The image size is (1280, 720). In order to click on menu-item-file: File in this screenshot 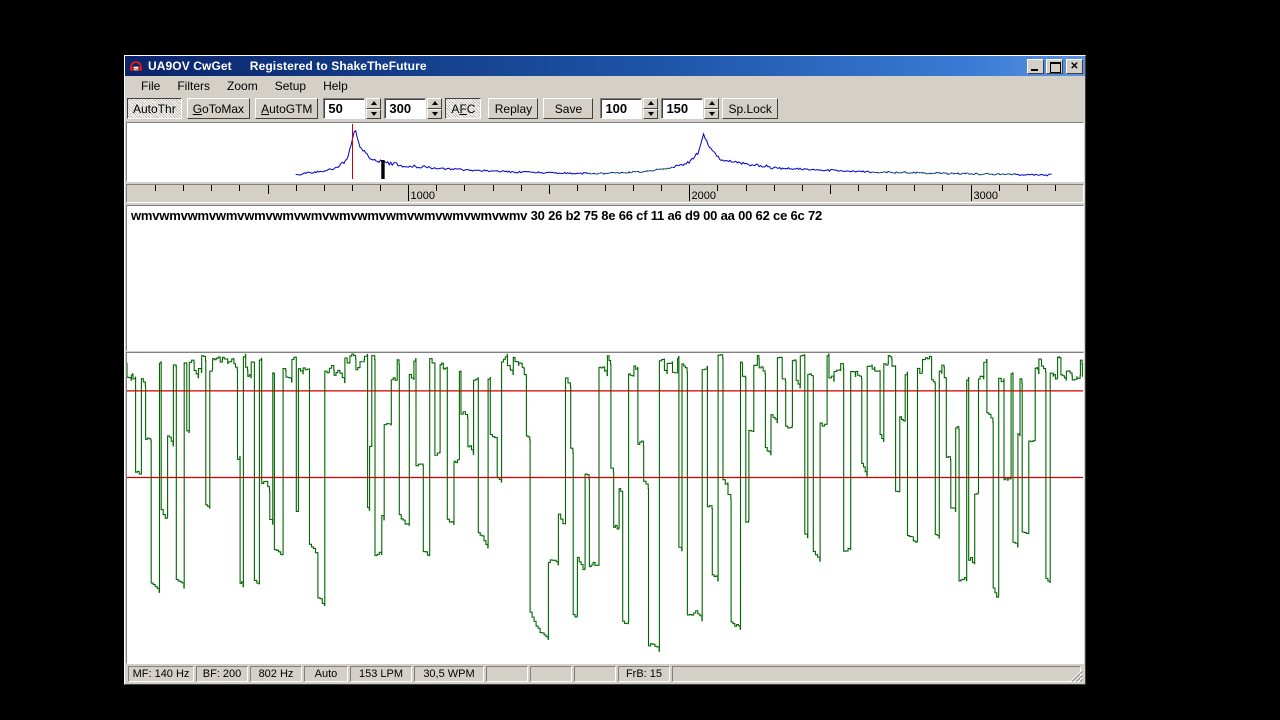, I will do `click(151, 86)`.